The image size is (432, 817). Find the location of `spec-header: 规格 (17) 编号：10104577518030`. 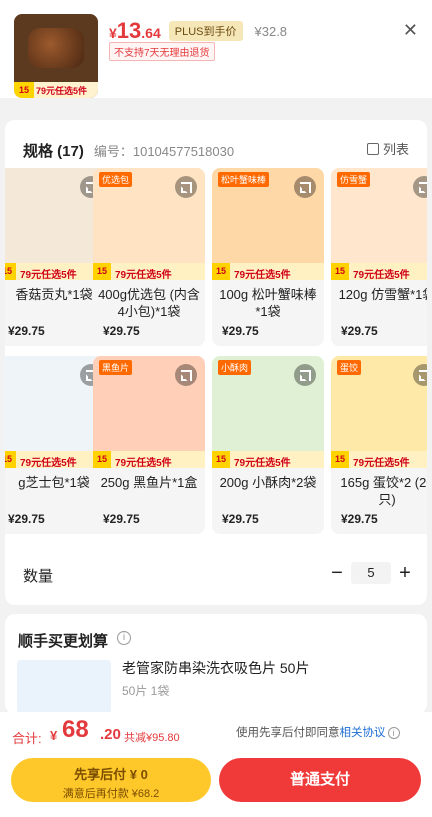

spec-header: 规格 (17) 编号：10104577518030 is located at coordinates (128, 150).